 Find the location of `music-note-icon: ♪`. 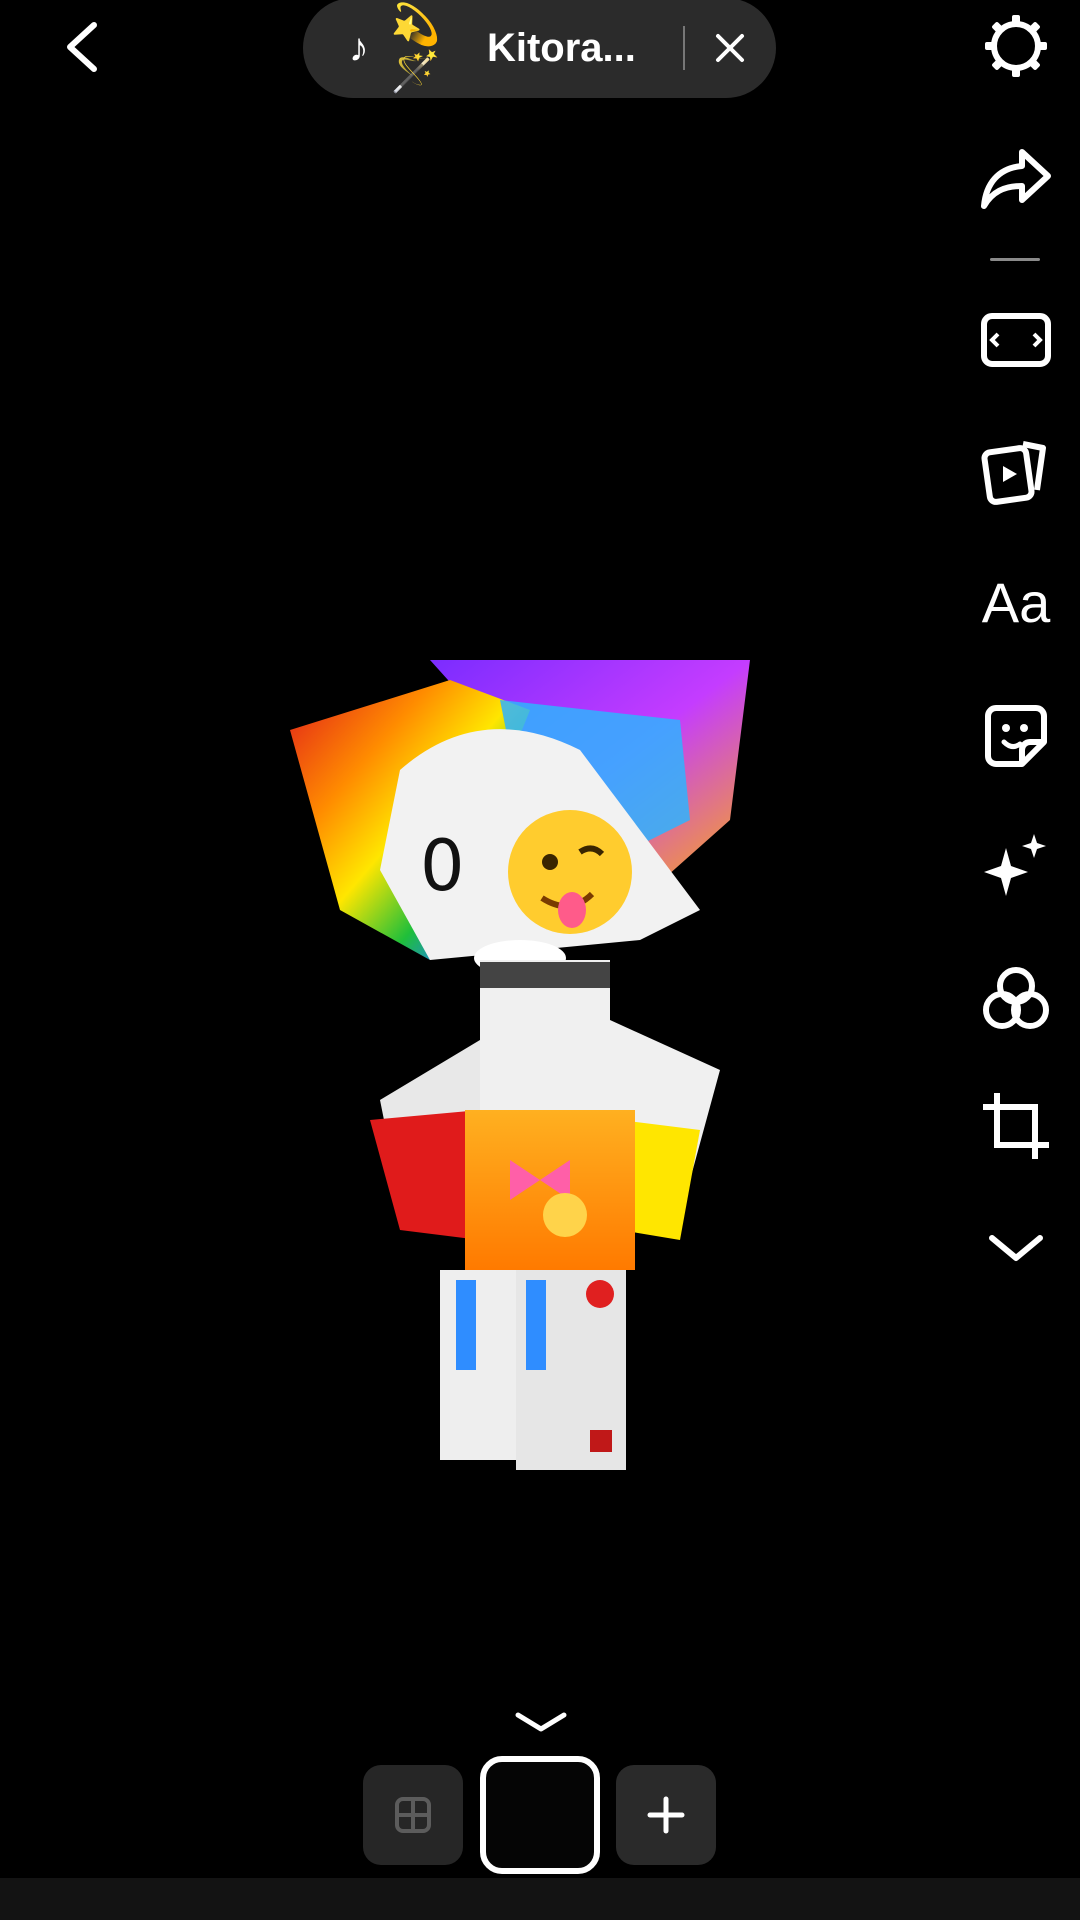

music-note-icon: ♪ is located at coordinates (358, 47).